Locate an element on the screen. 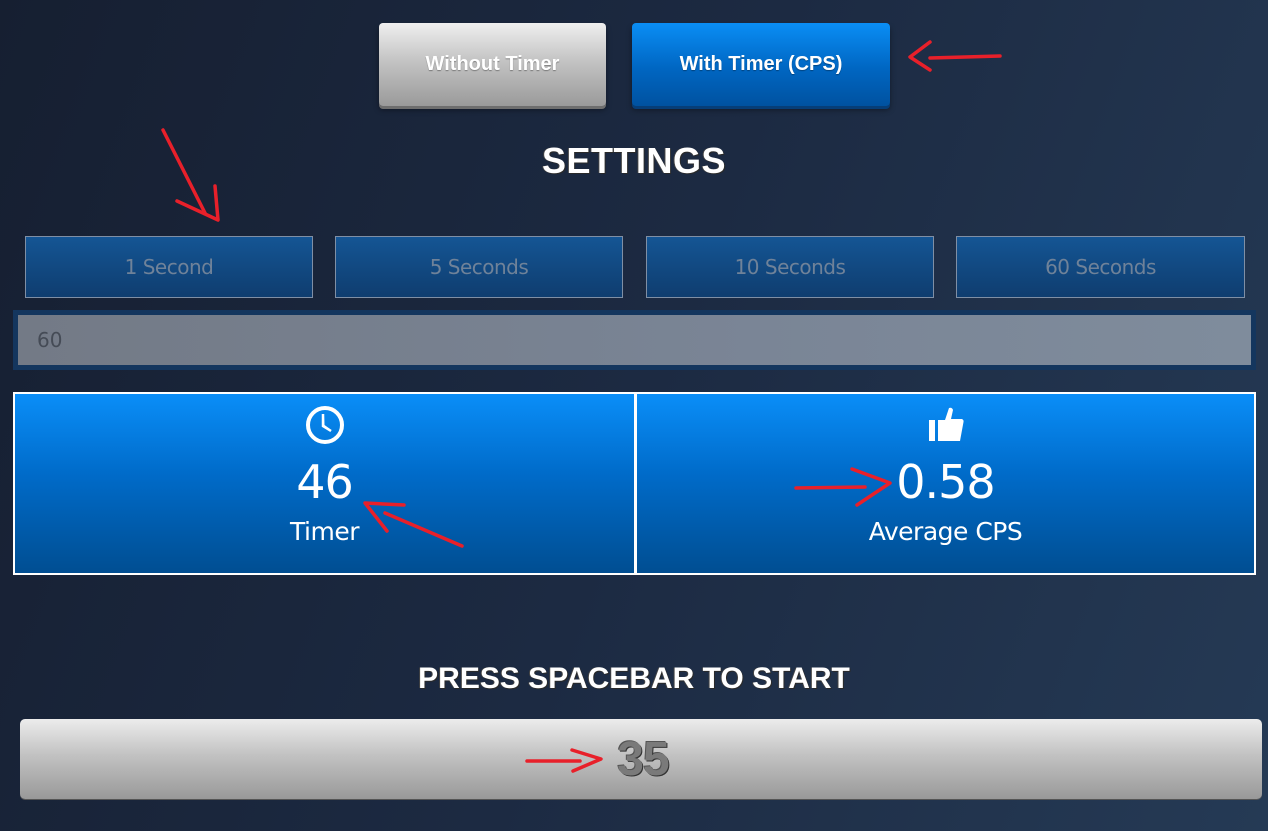  custom-time-input is located at coordinates (634, 340).